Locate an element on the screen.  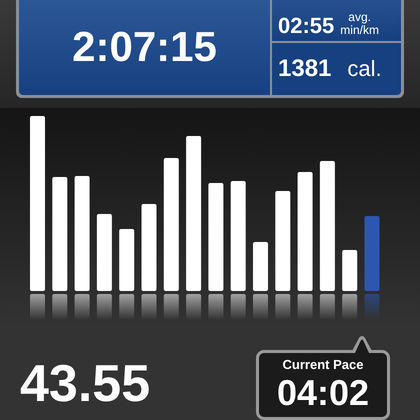
average-label: avg. is located at coordinates (359, 17).